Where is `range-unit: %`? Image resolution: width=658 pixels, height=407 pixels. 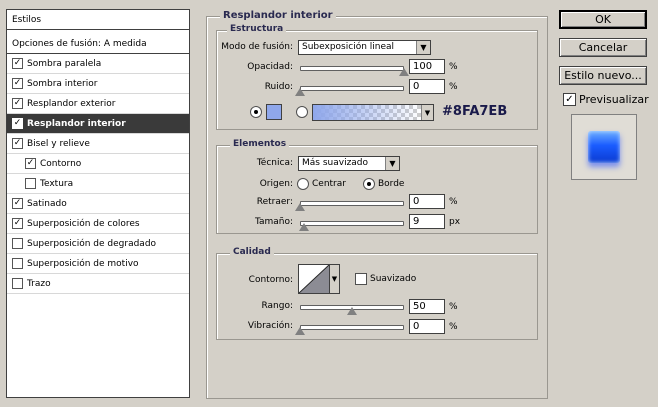
range-unit: % is located at coordinates (453, 307).